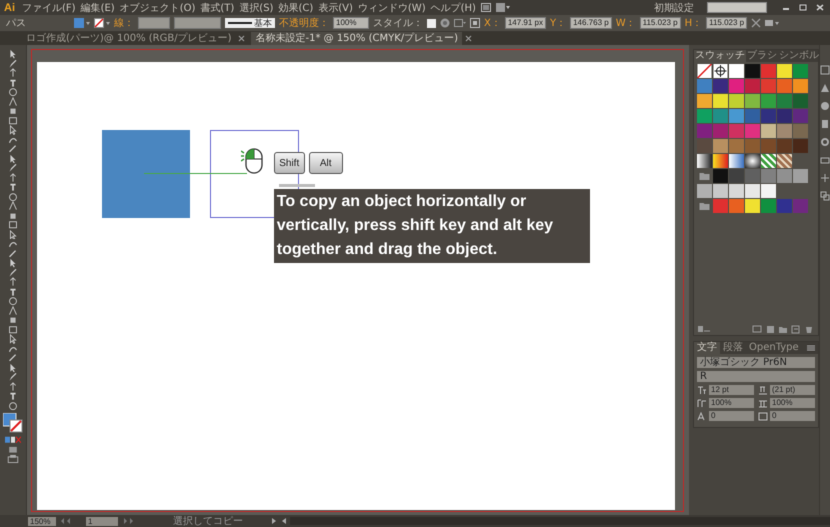  Describe the element at coordinates (731, 403) in the screenshot. I see `value-field: 100%` at that location.